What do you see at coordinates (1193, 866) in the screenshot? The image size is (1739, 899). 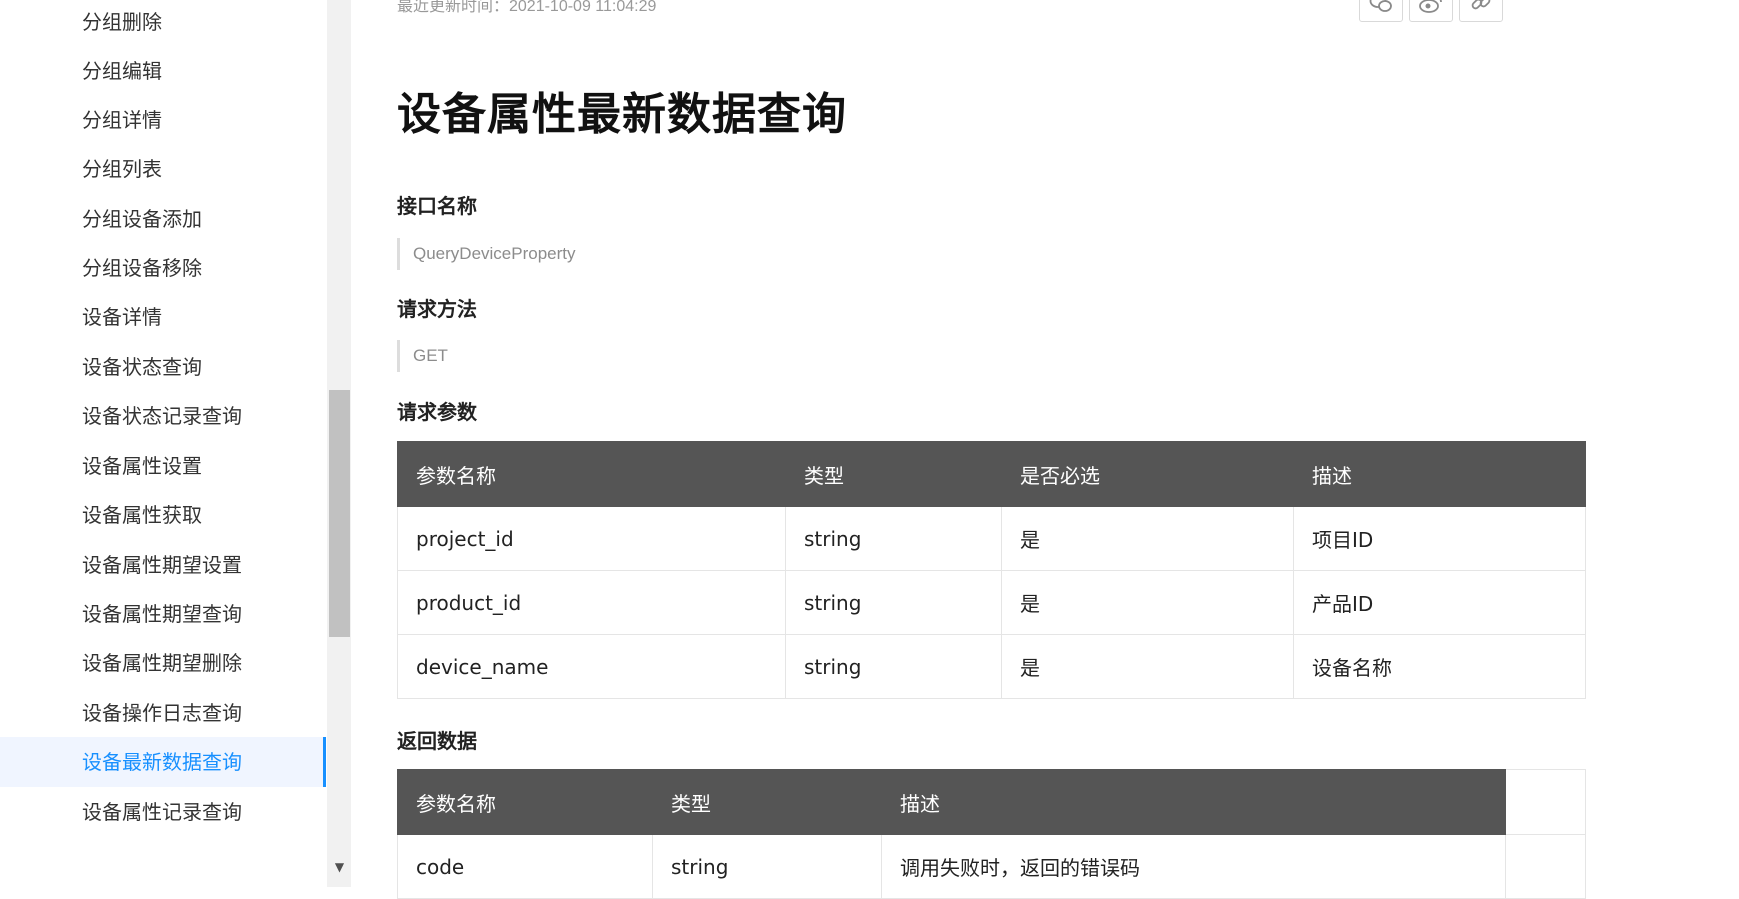 I see `table-cell: 调用失败时，返回的错误码` at bounding box center [1193, 866].